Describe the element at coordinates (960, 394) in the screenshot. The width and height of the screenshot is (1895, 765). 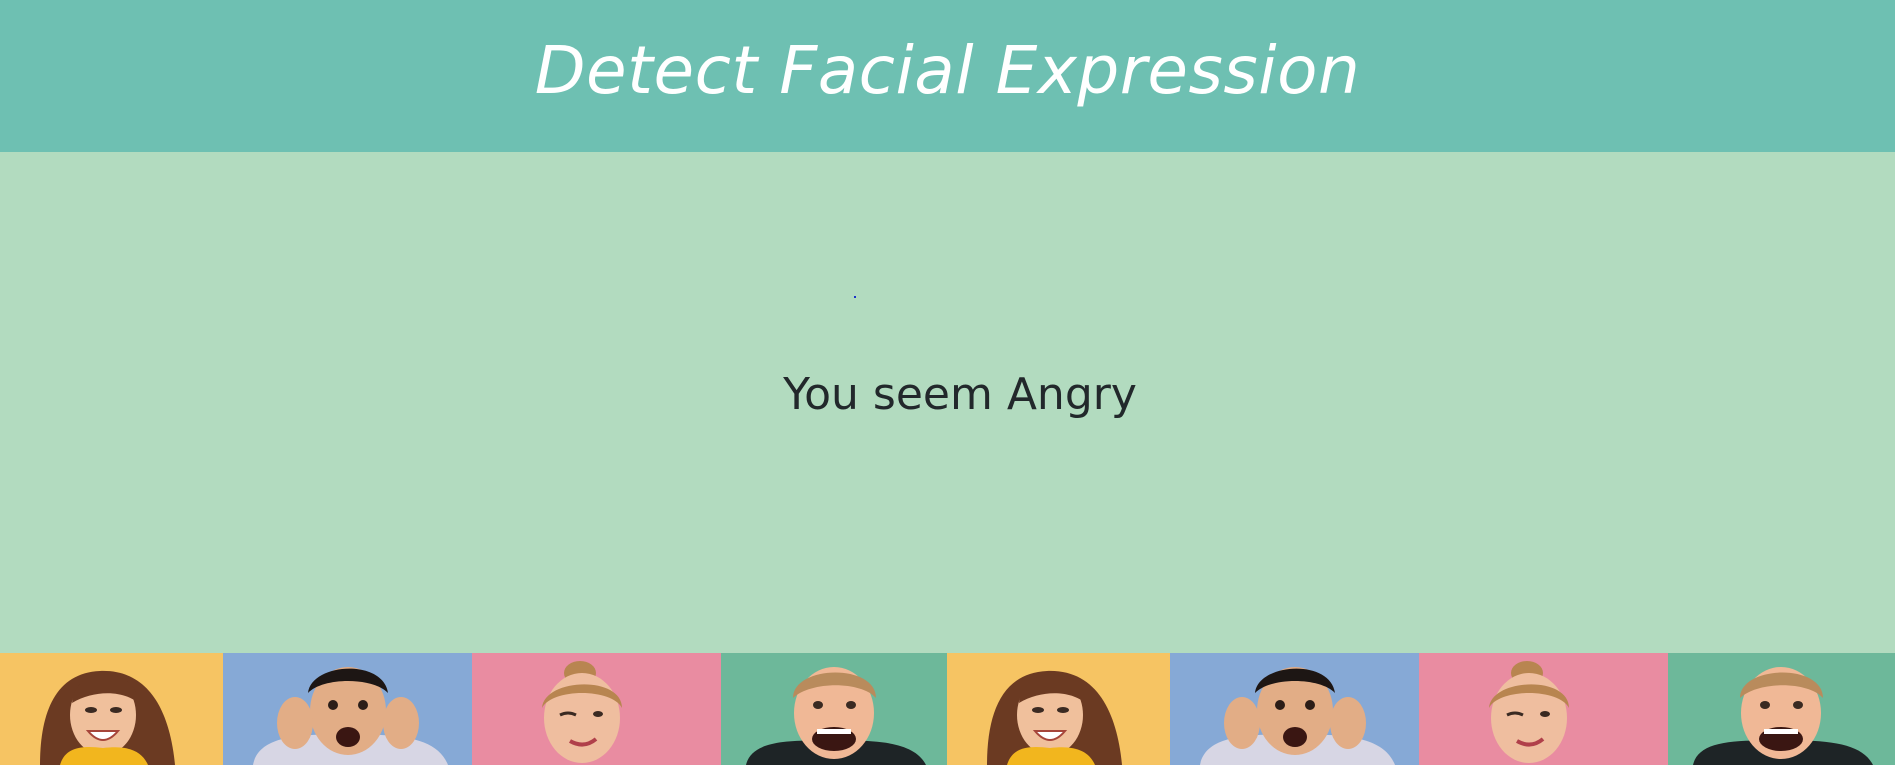
I see `expression-result: You seem Angry` at that location.